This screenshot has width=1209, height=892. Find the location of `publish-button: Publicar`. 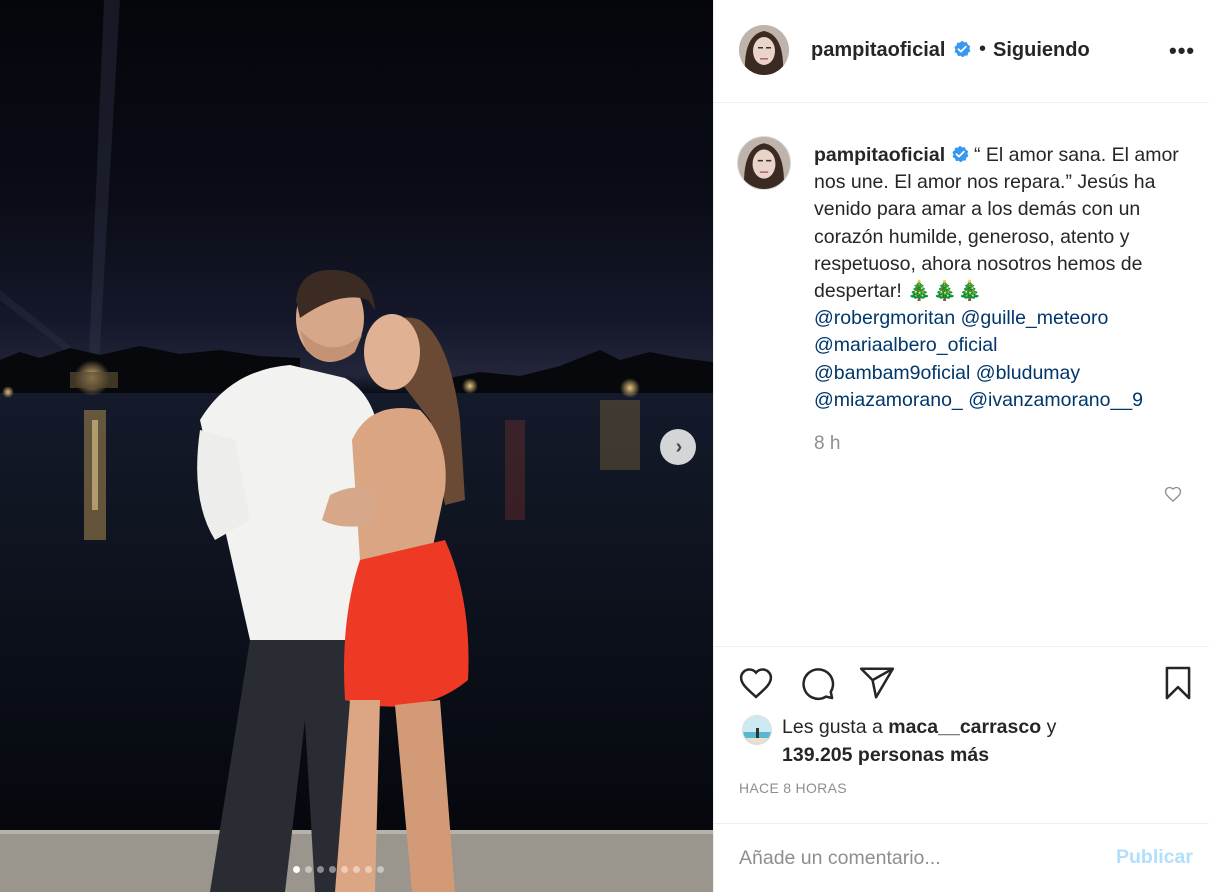

publish-button: Publicar is located at coordinates (1154, 857).